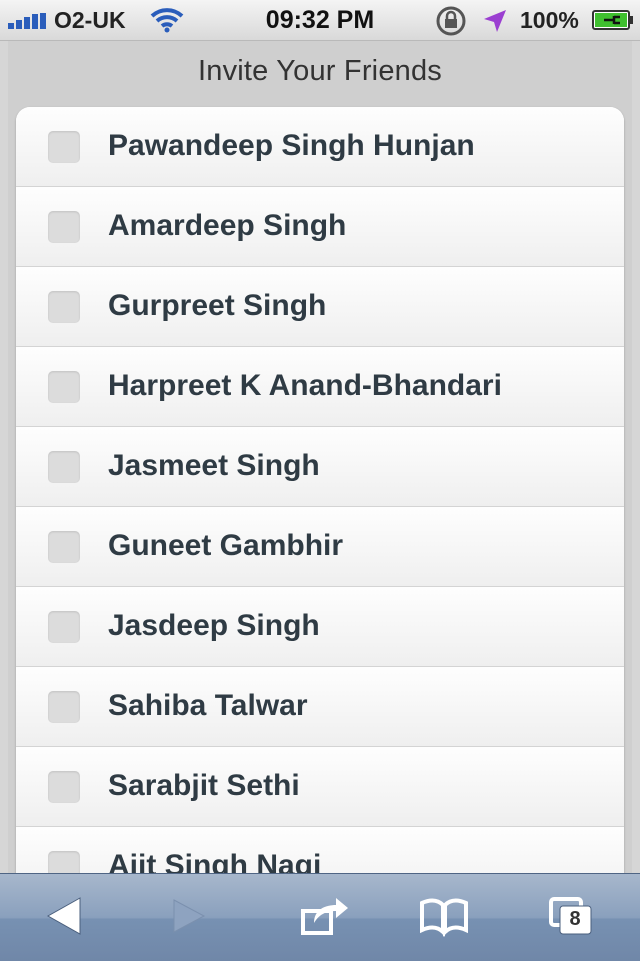 The width and height of the screenshot is (640, 961). I want to click on friend-name: Sahiba Talwar, so click(208, 705).